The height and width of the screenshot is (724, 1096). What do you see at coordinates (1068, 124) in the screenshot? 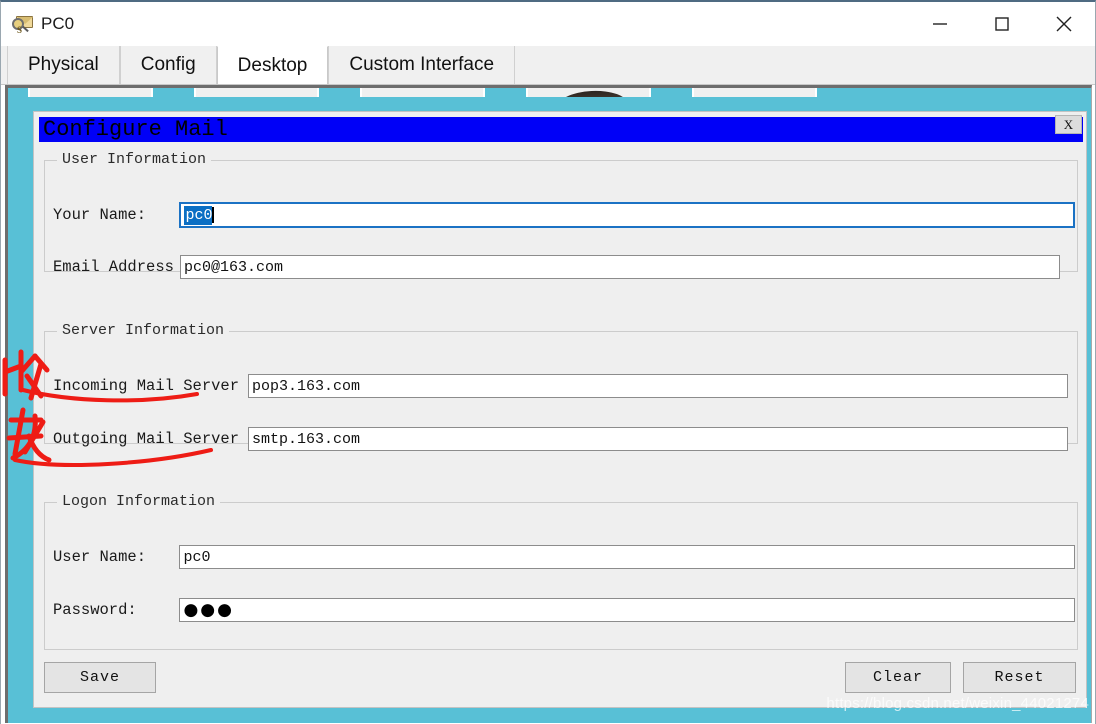
I see `dialog-close-button: X` at bounding box center [1068, 124].